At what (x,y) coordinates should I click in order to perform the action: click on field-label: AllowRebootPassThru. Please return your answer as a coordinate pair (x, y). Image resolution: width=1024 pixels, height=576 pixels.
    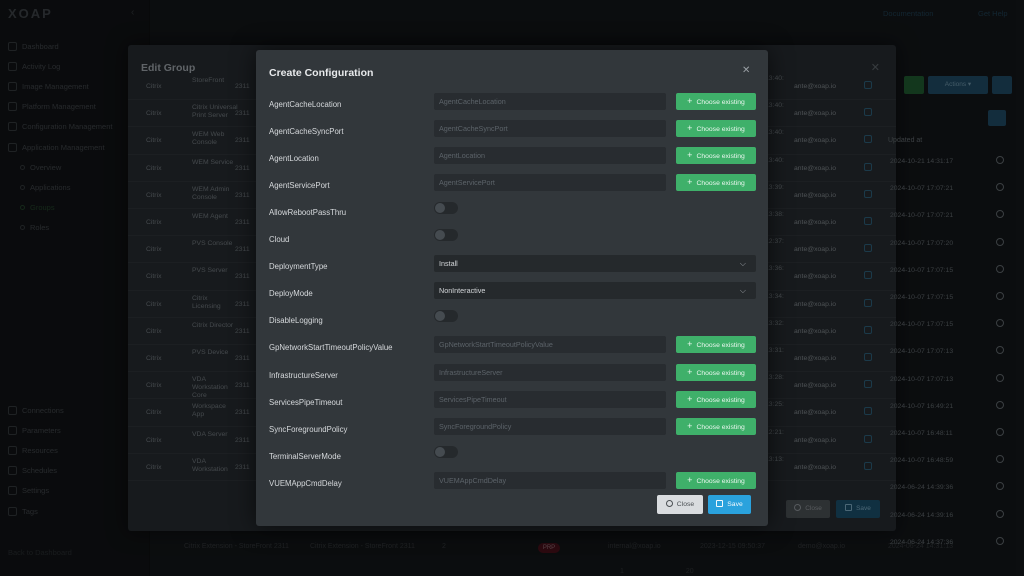
    Looking at the image, I should click on (308, 213).